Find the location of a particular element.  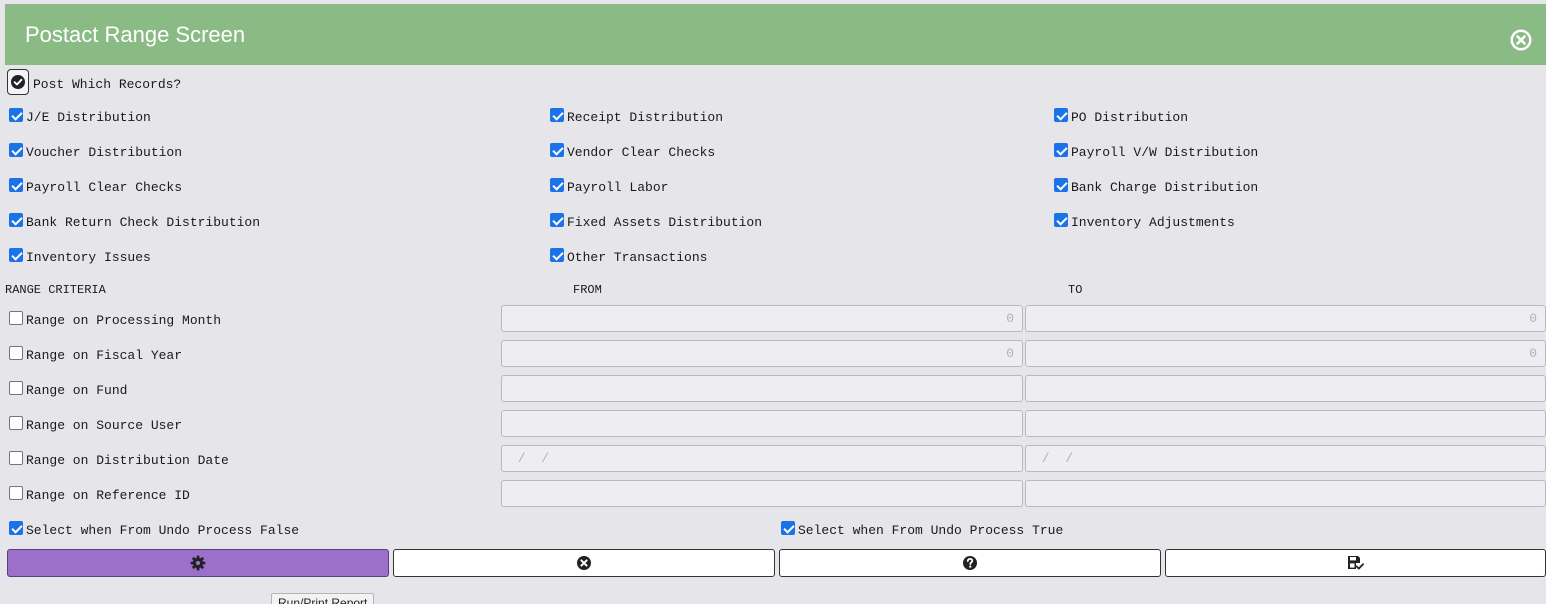

checkbox-undo-process-true is located at coordinates (788, 528).